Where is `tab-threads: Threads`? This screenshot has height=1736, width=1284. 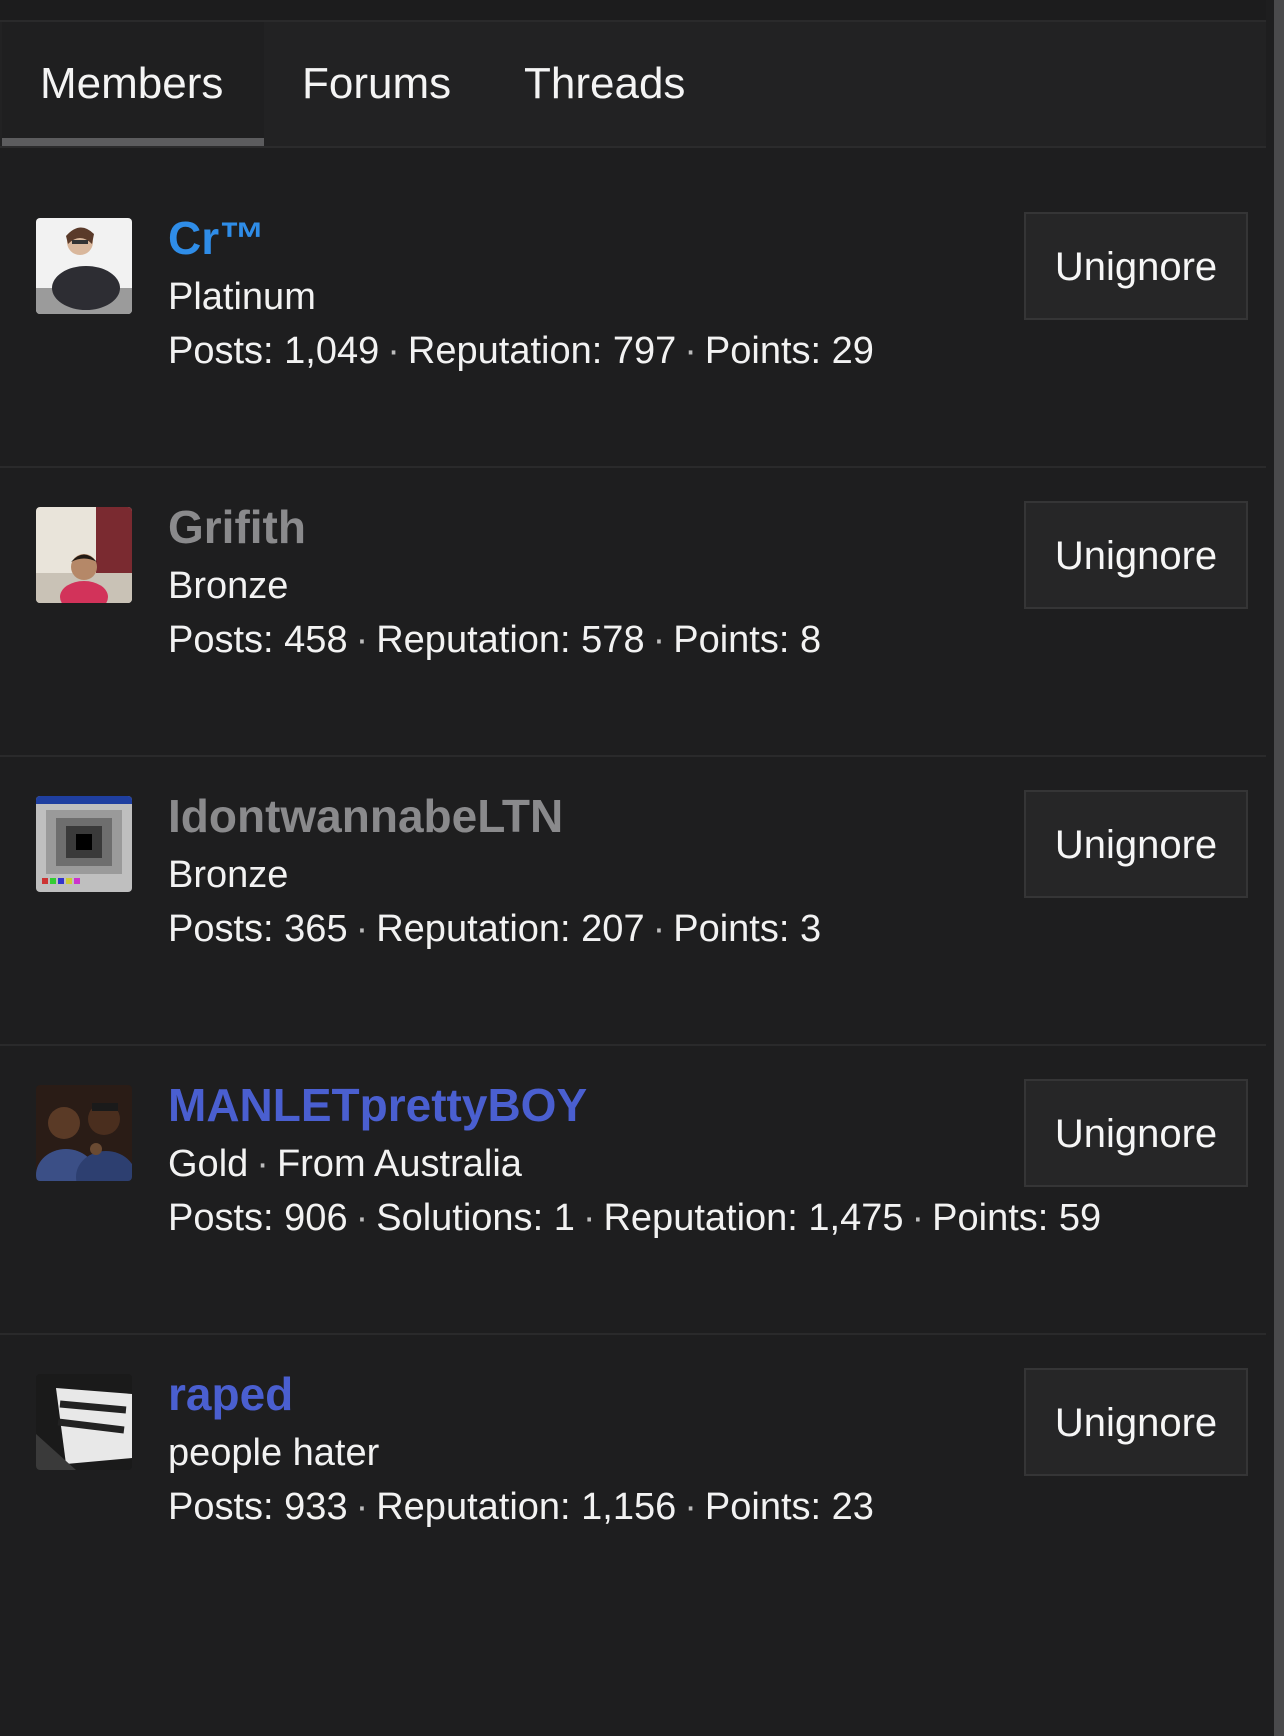
tab-threads: Threads is located at coordinates (605, 84).